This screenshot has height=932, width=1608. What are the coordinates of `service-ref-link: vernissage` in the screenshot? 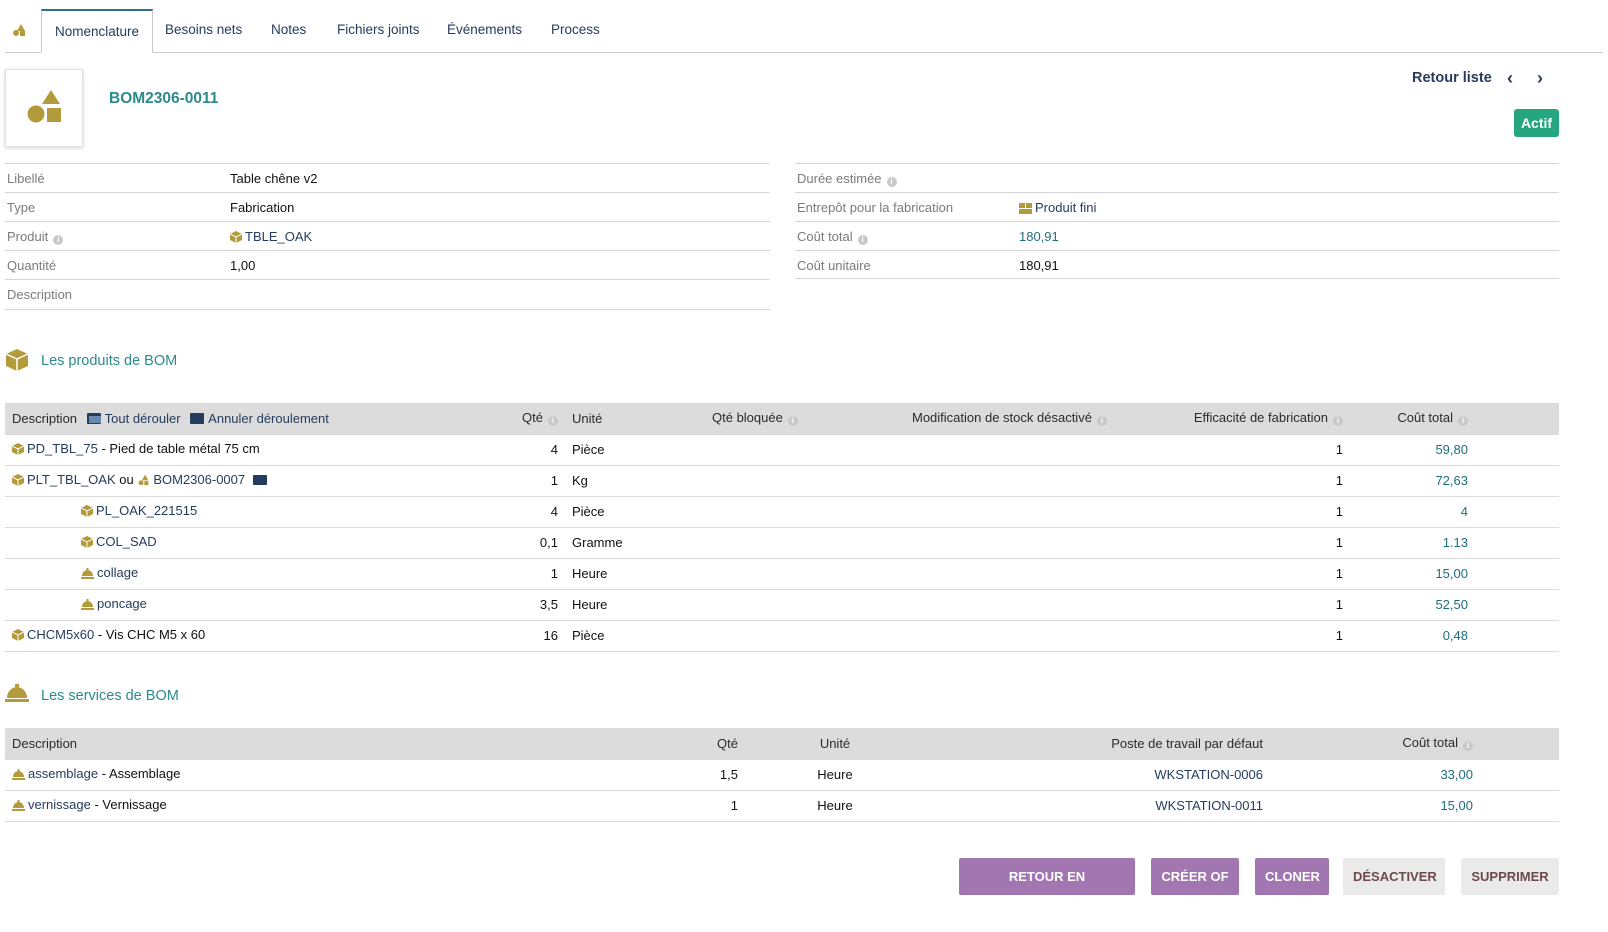 It's located at (59, 804).